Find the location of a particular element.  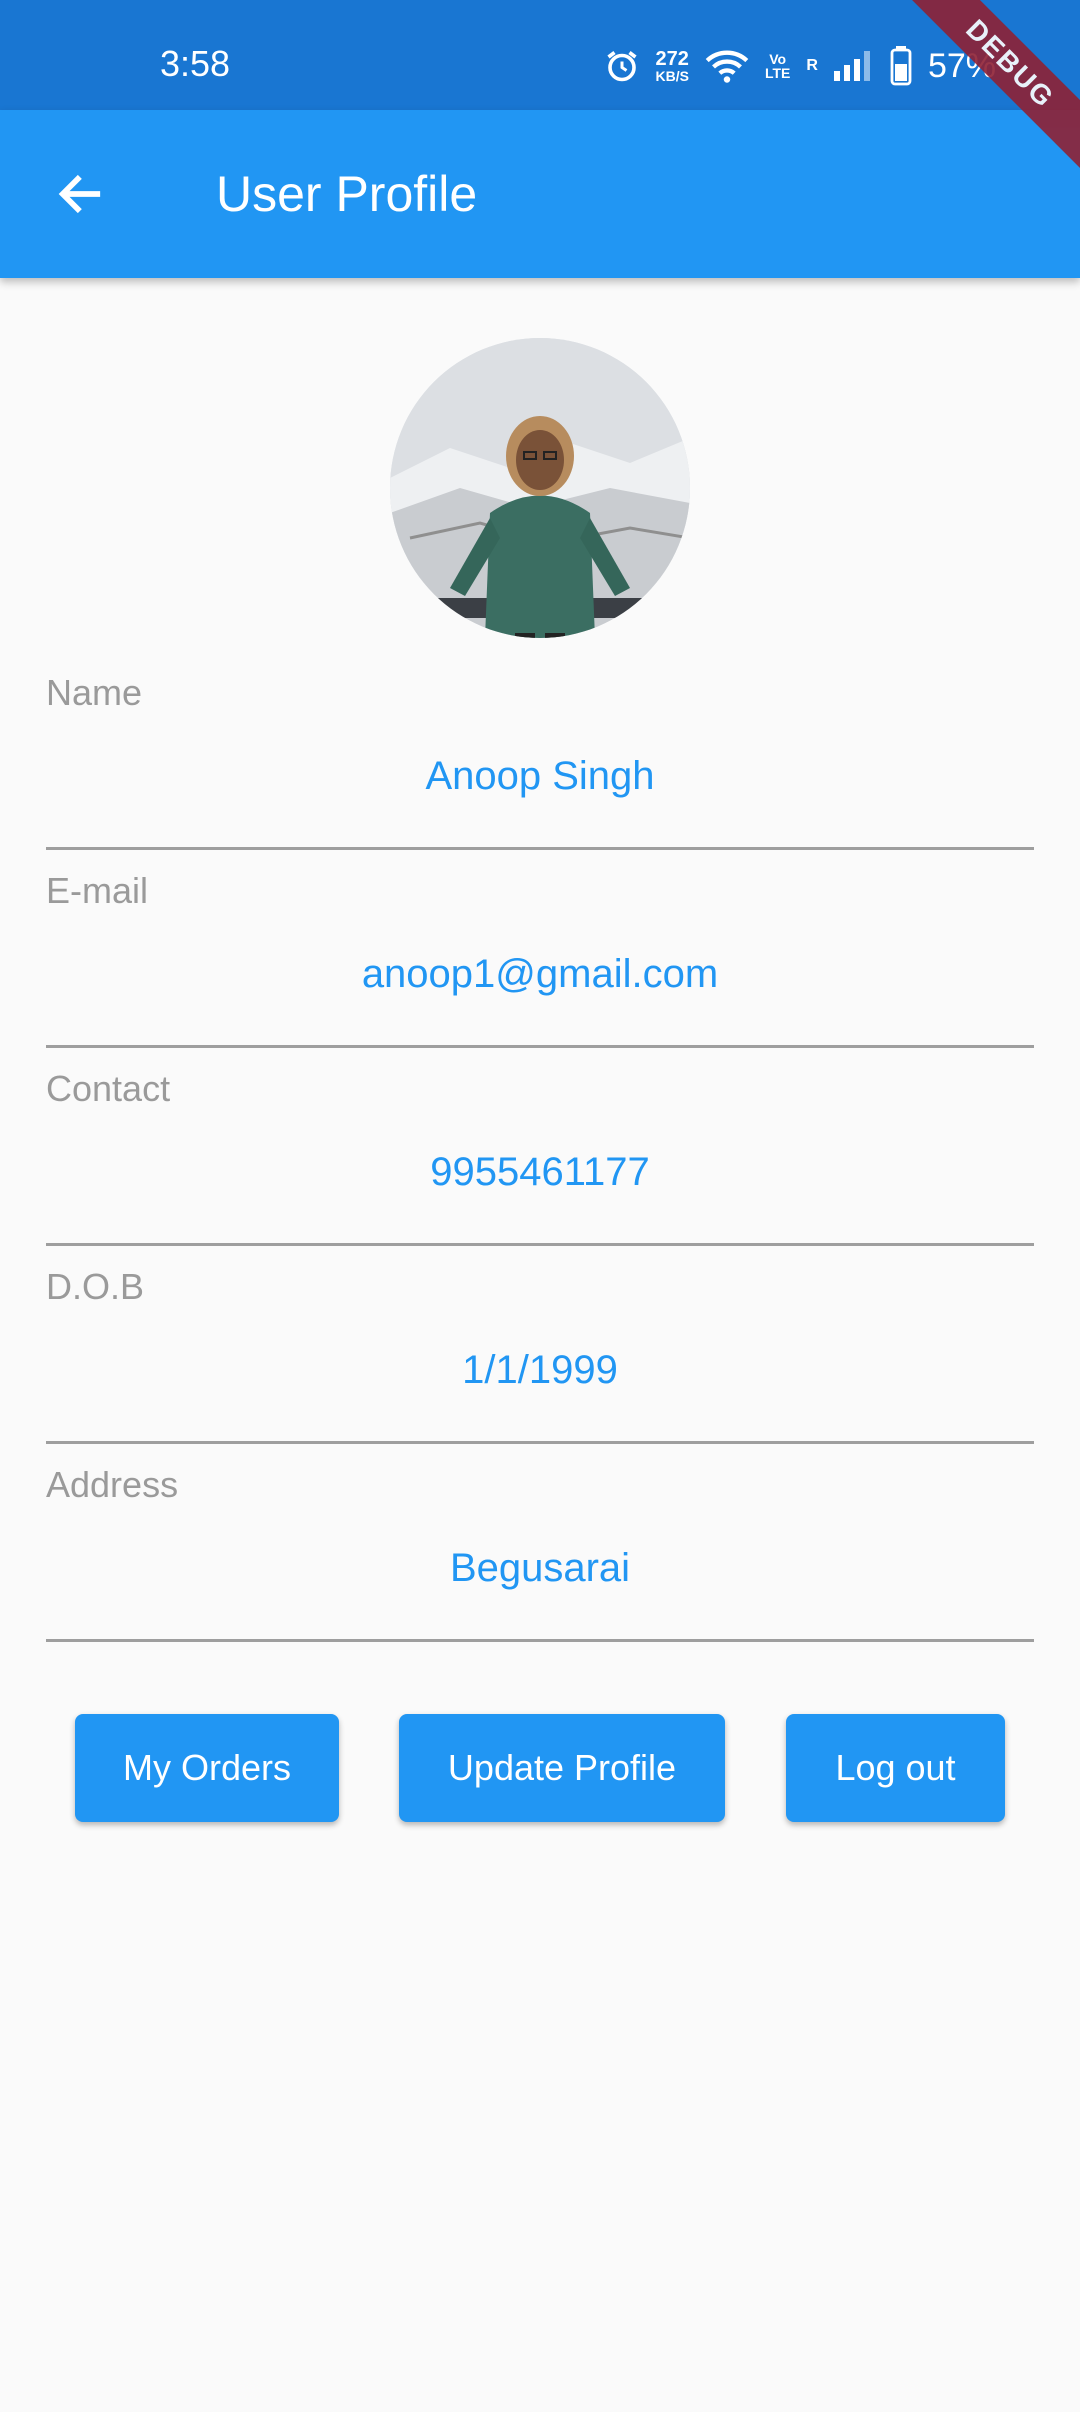

net-speed: 272 KB/S is located at coordinates (672, 66).